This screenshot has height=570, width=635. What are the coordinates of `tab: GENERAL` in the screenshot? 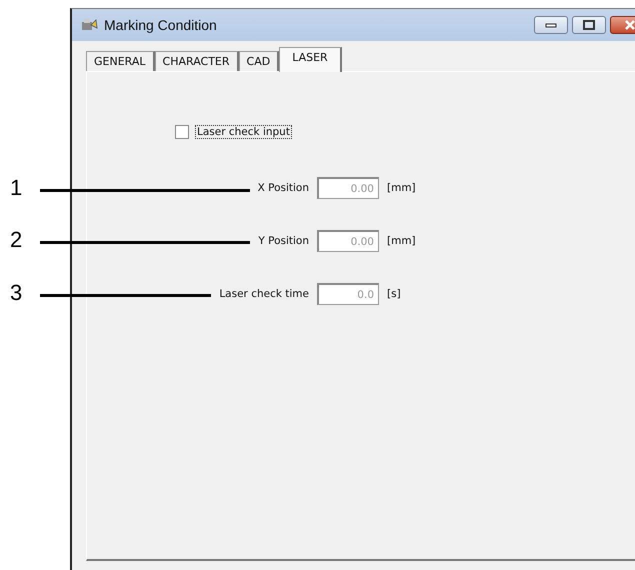 It's located at (120, 61).